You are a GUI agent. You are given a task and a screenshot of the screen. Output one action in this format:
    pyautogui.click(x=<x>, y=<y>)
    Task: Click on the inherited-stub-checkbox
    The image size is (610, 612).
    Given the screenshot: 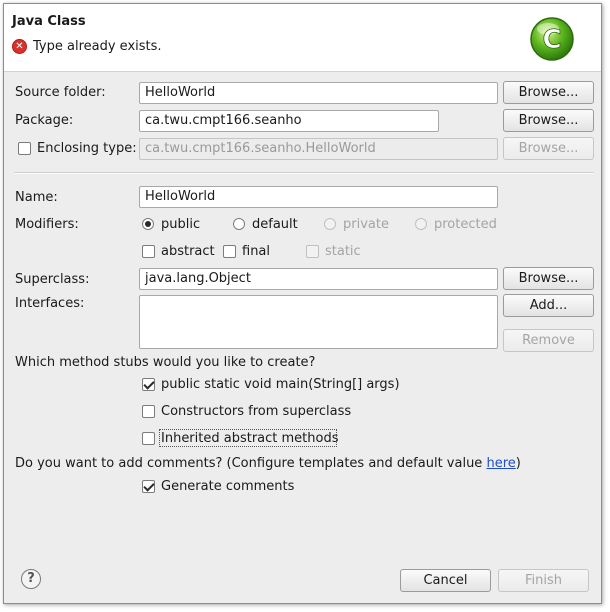 What is the action you would take?
    pyautogui.click(x=148, y=438)
    